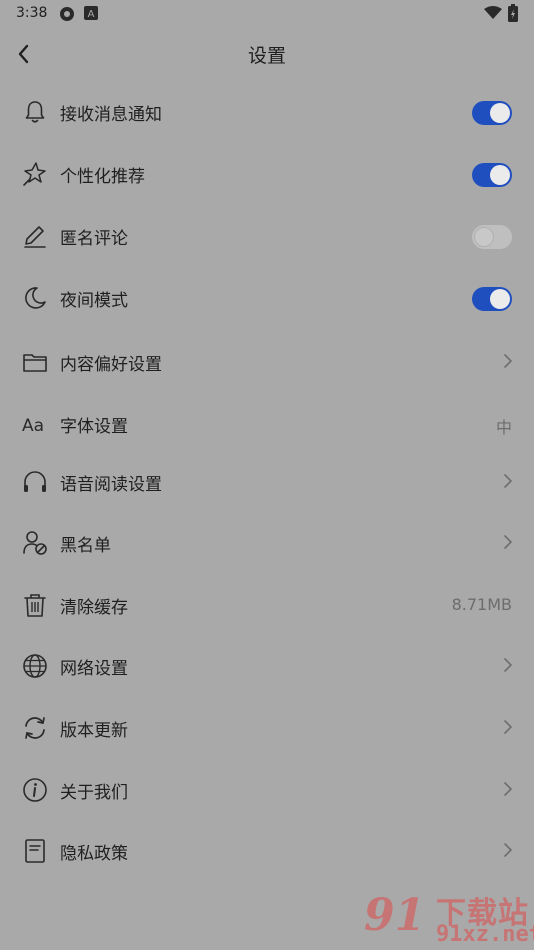  Describe the element at coordinates (267, 604) in the screenshot. I see `setting-row-clear-cache: 清除缓存 8.71MB` at that location.